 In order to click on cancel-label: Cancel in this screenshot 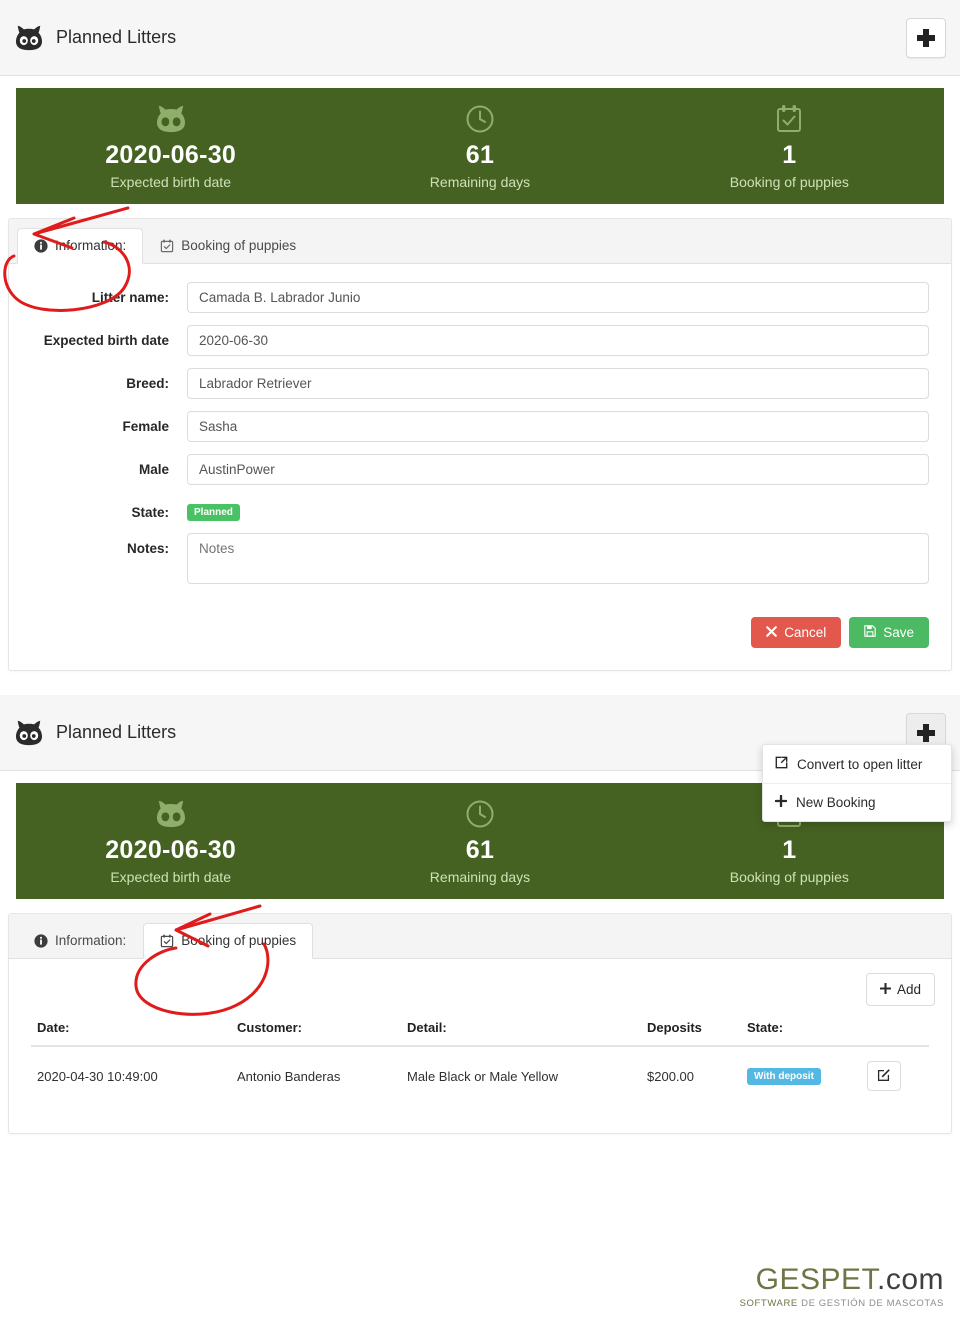, I will do `click(805, 632)`.